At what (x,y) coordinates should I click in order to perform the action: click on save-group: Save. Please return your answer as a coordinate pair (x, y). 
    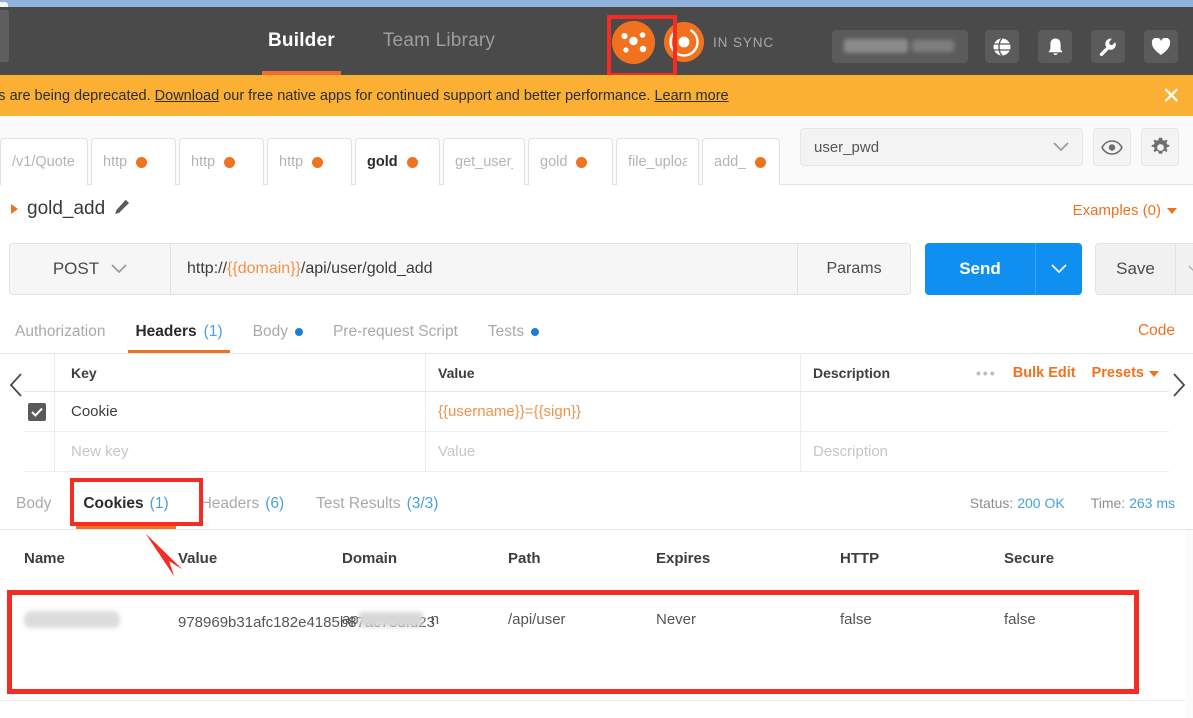
    Looking at the image, I should click on (1144, 269).